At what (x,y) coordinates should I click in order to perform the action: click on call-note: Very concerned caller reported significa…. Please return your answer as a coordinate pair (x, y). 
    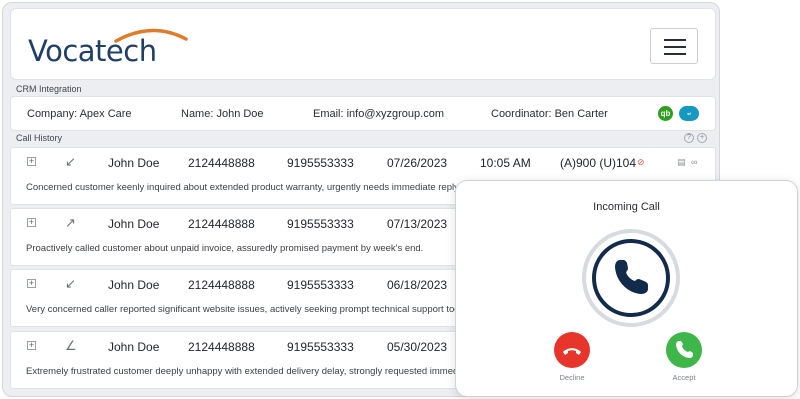
    Looking at the image, I should click on (249, 309).